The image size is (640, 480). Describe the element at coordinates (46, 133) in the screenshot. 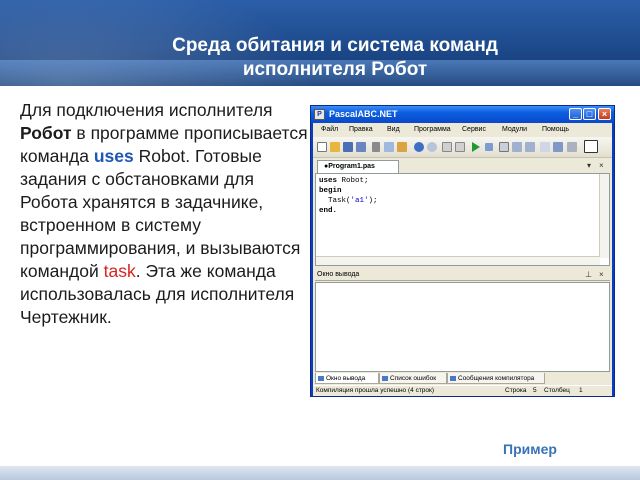

I see `robot-bold-word: Робот` at that location.